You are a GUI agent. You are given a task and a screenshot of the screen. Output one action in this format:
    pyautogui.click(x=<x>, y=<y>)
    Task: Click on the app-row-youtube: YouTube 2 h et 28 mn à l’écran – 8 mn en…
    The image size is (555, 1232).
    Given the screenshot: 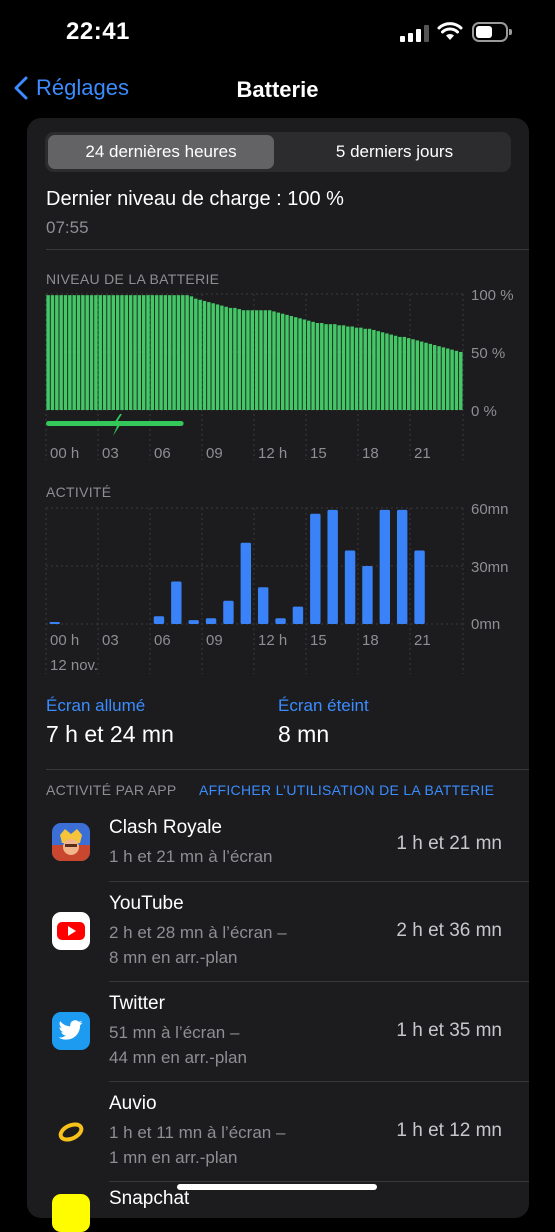 What is the action you would take?
    pyautogui.click(x=278, y=932)
    